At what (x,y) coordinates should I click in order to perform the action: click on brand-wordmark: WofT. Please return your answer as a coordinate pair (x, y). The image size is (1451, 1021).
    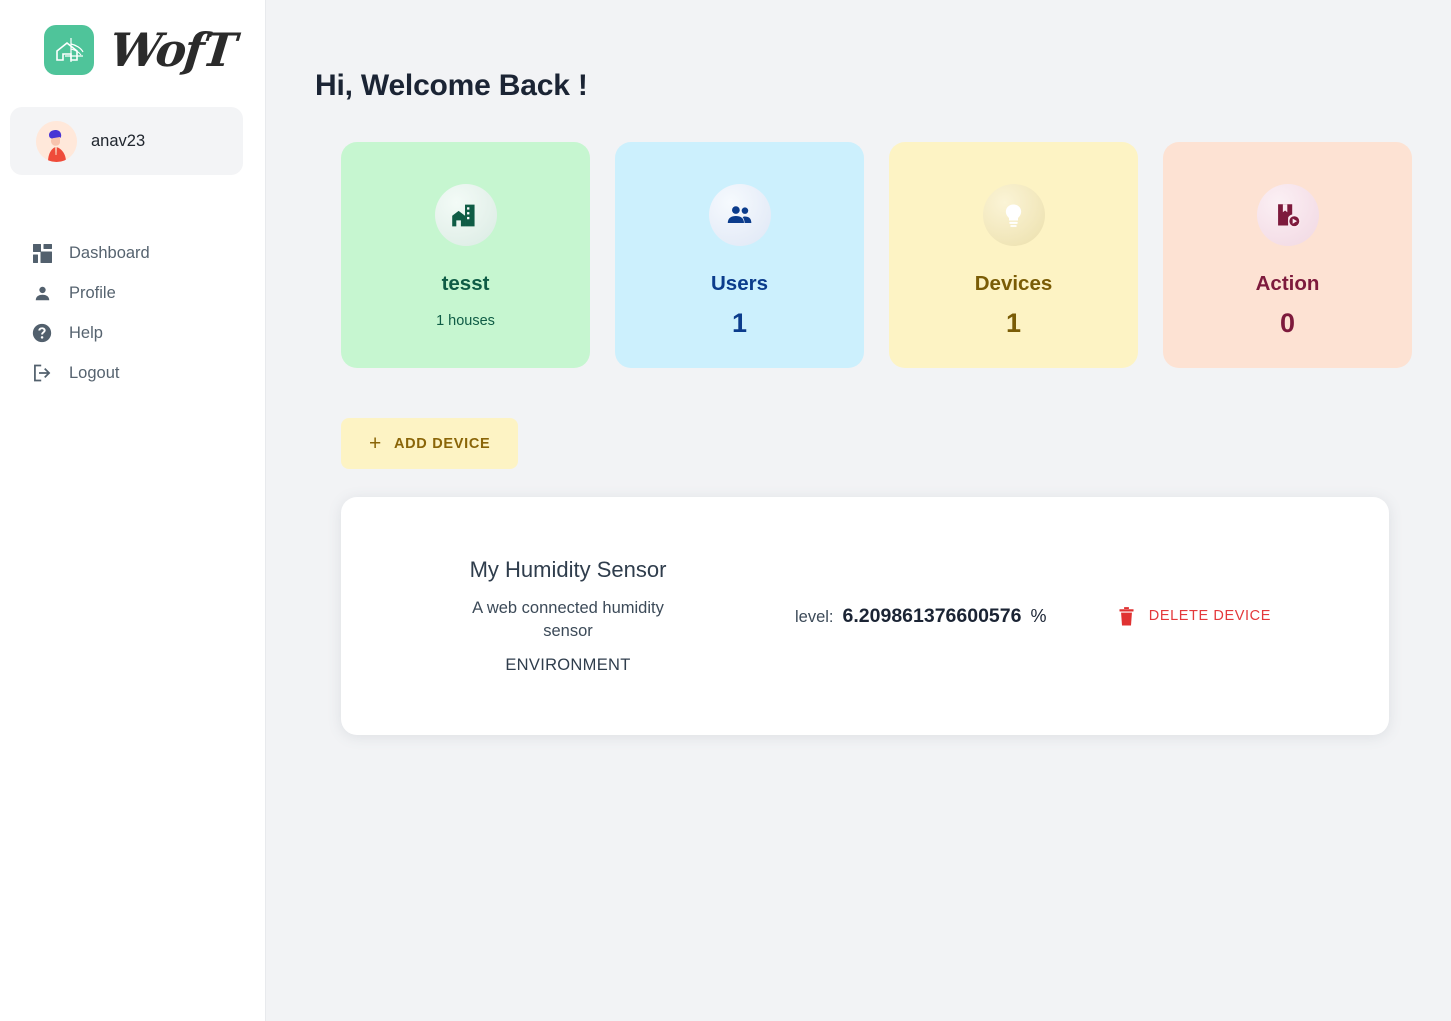
    Looking at the image, I should click on (172, 50).